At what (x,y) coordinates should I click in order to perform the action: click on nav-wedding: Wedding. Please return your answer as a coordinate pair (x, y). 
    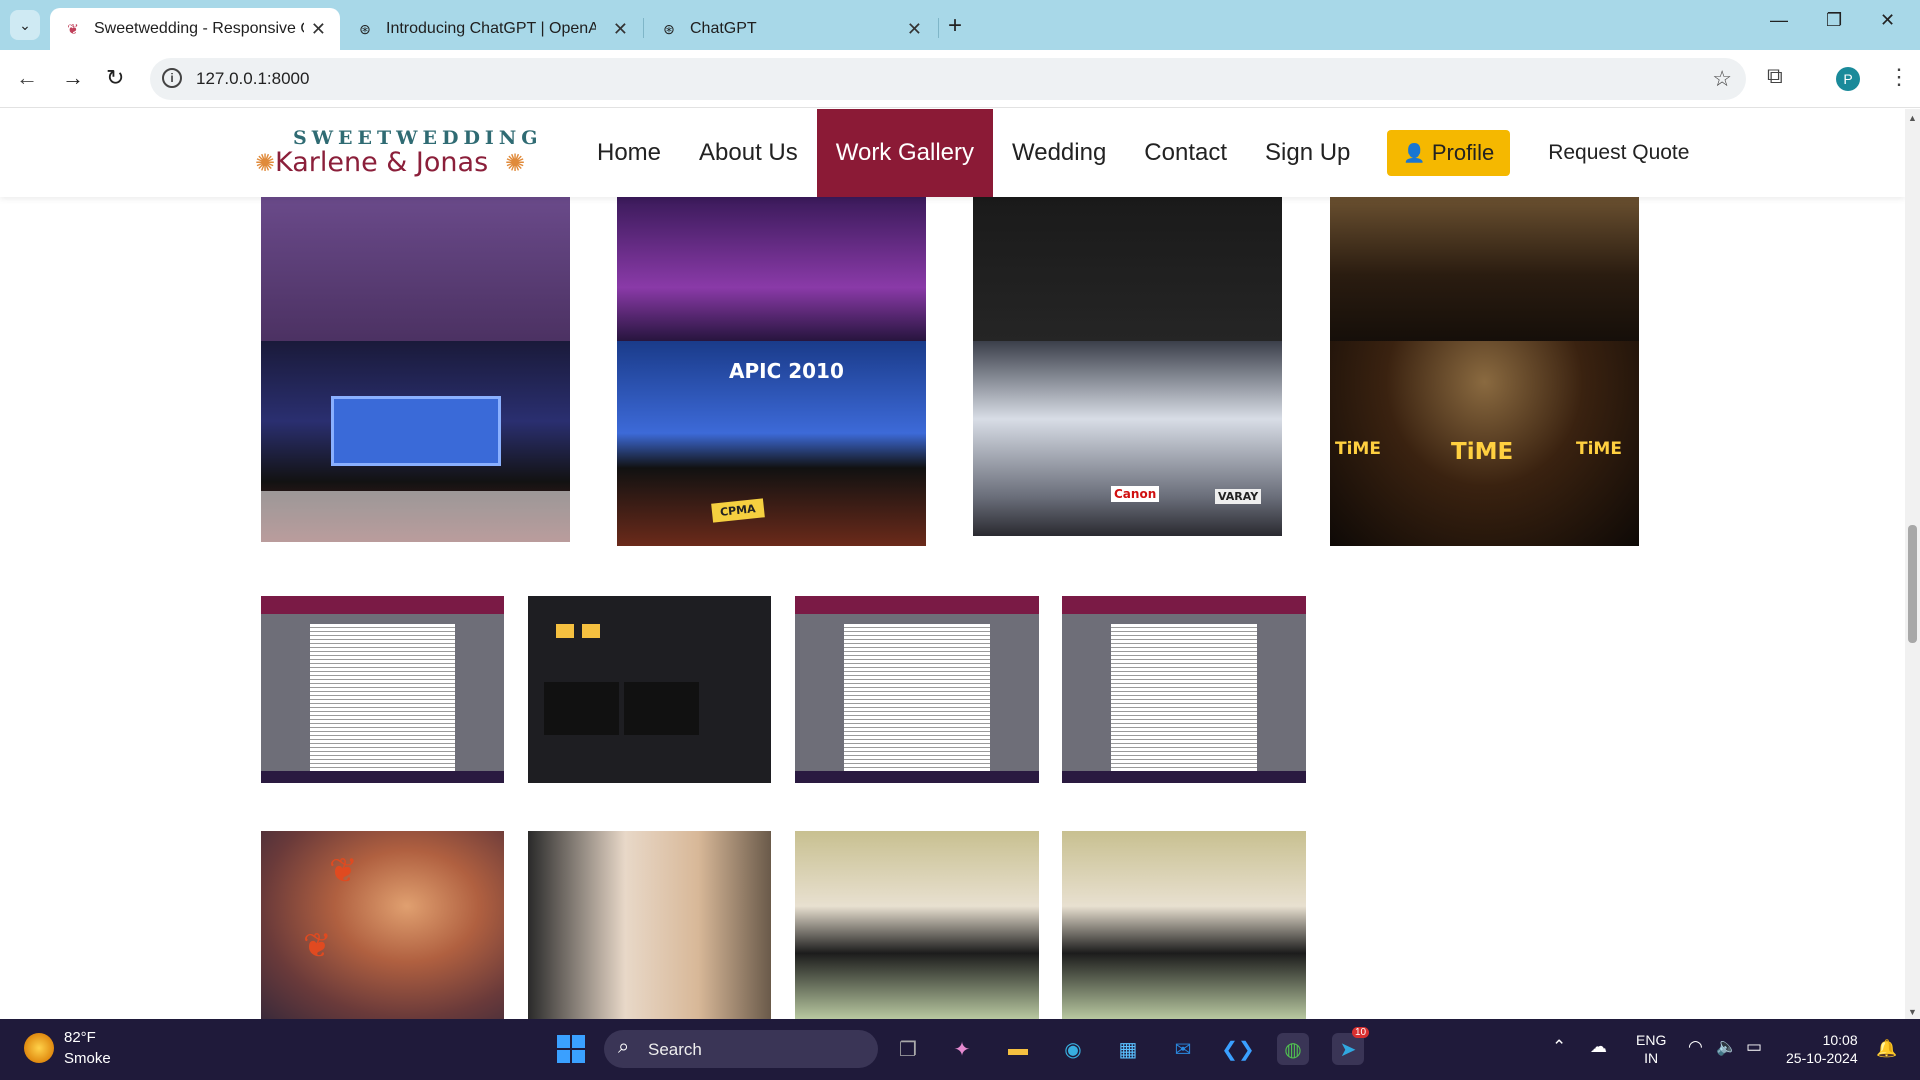
    Looking at the image, I should click on (1059, 153).